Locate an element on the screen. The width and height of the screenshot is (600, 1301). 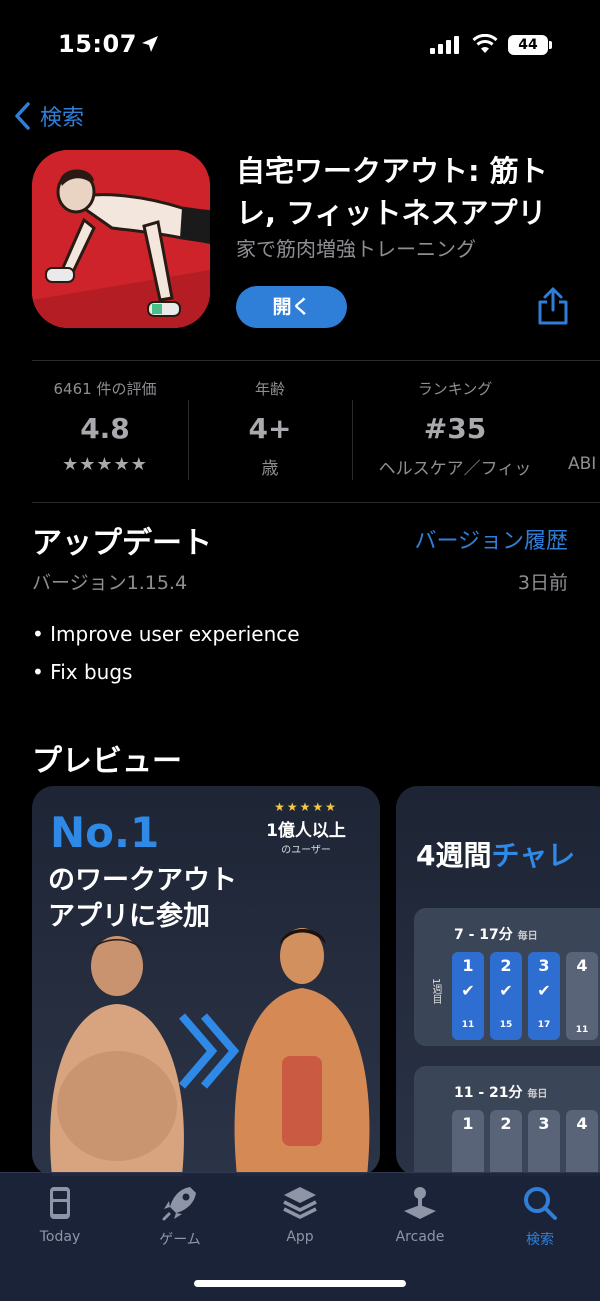
tab-search: 検索 is located at coordinates (540, 1216).